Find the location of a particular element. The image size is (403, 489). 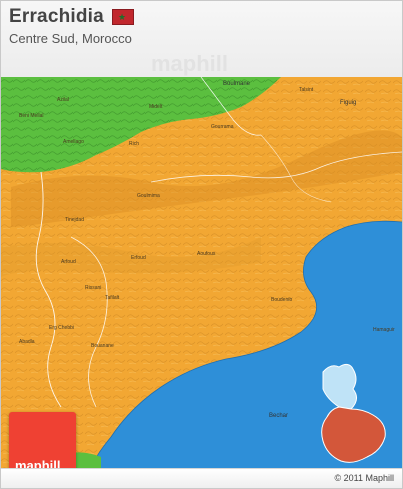

label-aoufous: Aoufous is located at coordinates (206, 254).